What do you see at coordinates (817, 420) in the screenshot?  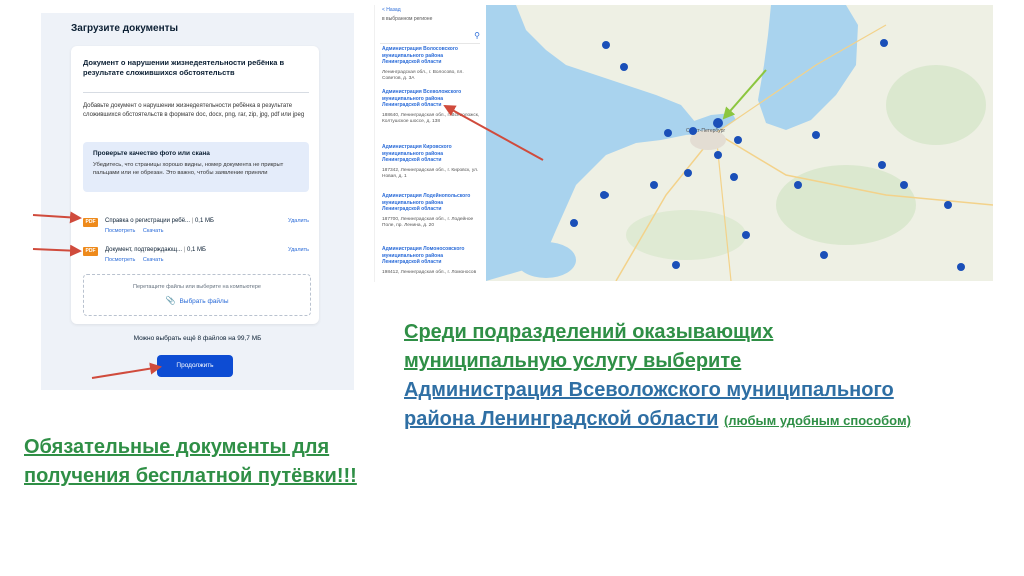 I see `caption-note: (любым удобным способом)` at bounding box center [817, 420].